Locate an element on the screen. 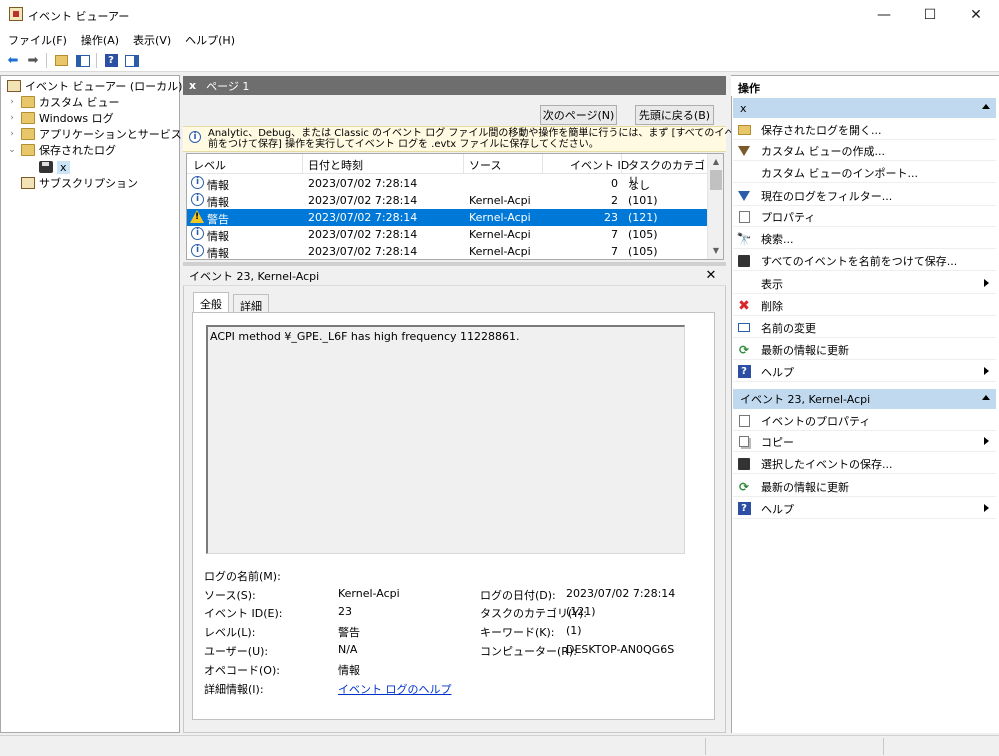 The height and width of the screenshot is (756, 999). menu-view: 表示(V) is located at coordinates (151, 39).